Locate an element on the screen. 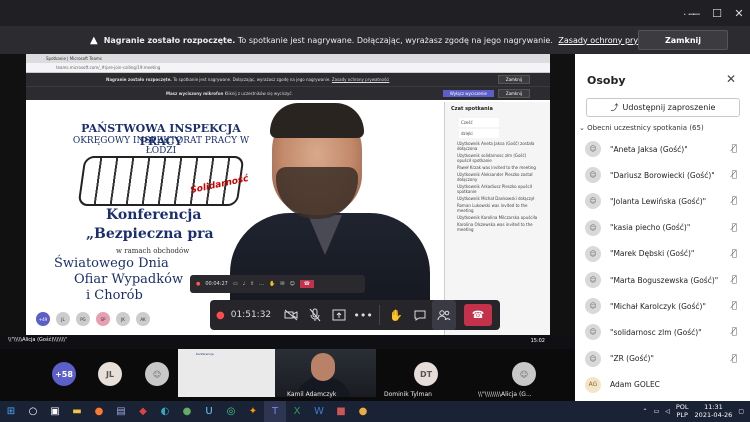  mic-off-icon is located at coordinates (315, 315).